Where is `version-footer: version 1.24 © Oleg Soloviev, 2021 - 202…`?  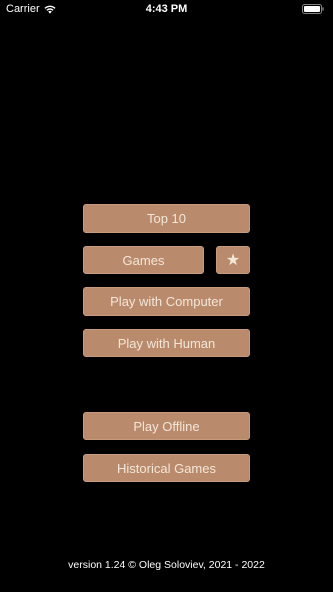
version-footer: version 1.24 © Oleg Soloviev, 2021 - 202… is located at coordinates (166, 565).